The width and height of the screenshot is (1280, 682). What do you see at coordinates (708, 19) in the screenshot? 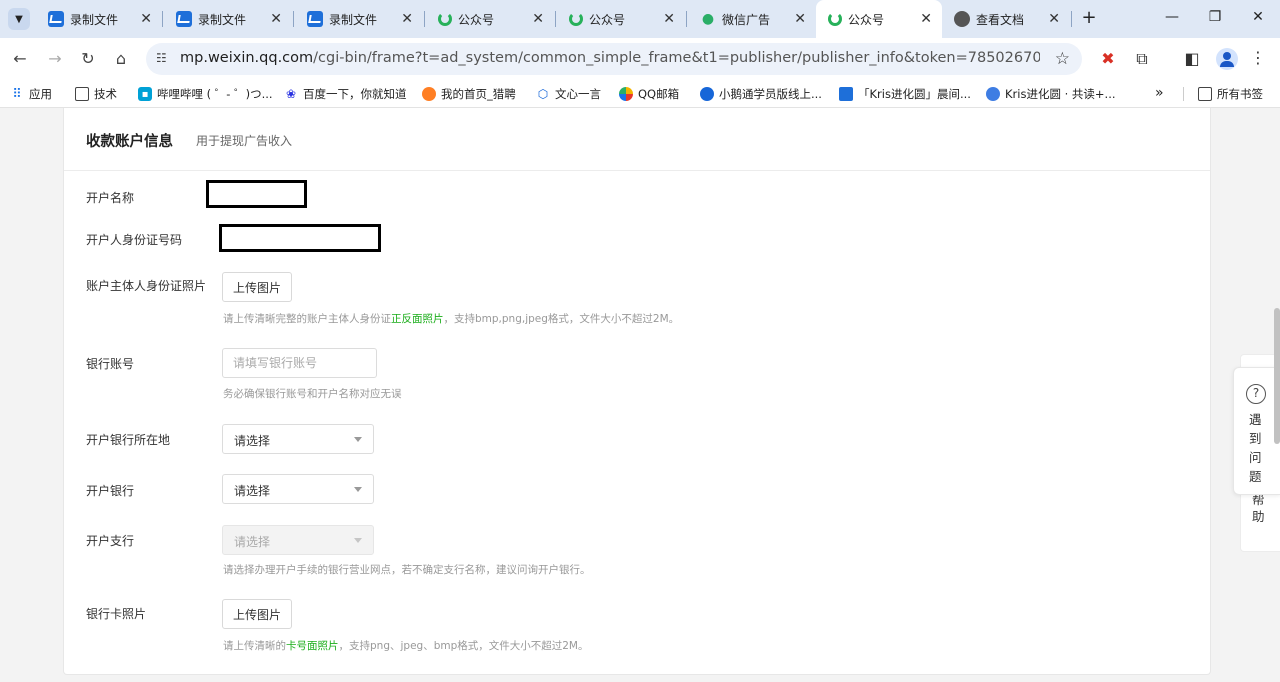
I see `wechat-icon: ●` at bounding box center [708, 19].